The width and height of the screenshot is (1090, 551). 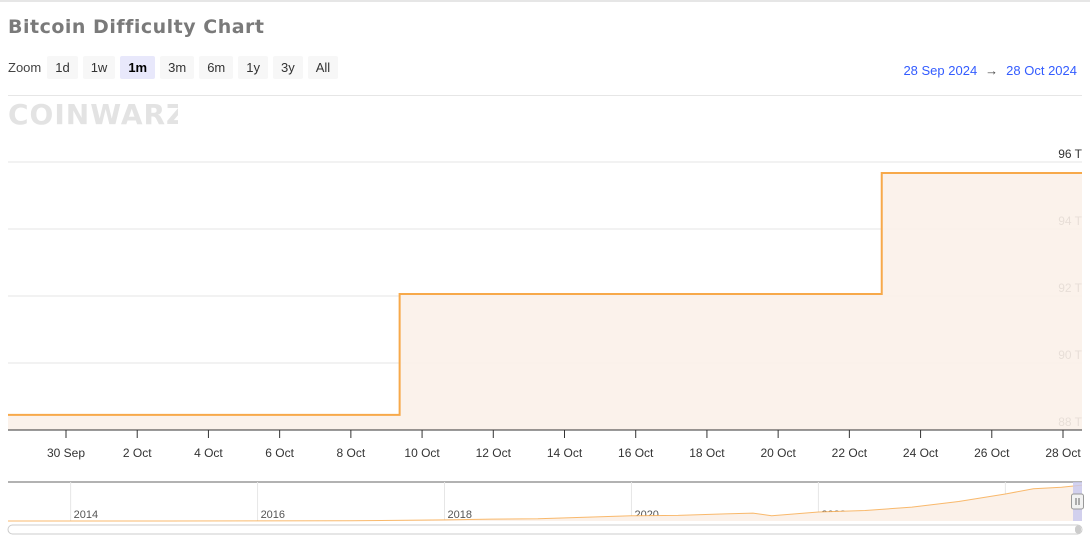 What do you see at coordinates (273, 515) in the screenshot?
I see `navigator-tick-label: 2016` at bounding box center [273, 515].